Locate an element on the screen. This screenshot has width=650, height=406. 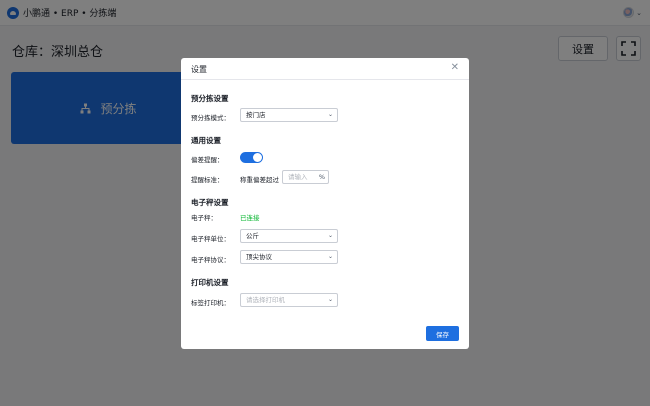
deviation-alert-label: 偏差提醒： is located at coordinates (207, 160).